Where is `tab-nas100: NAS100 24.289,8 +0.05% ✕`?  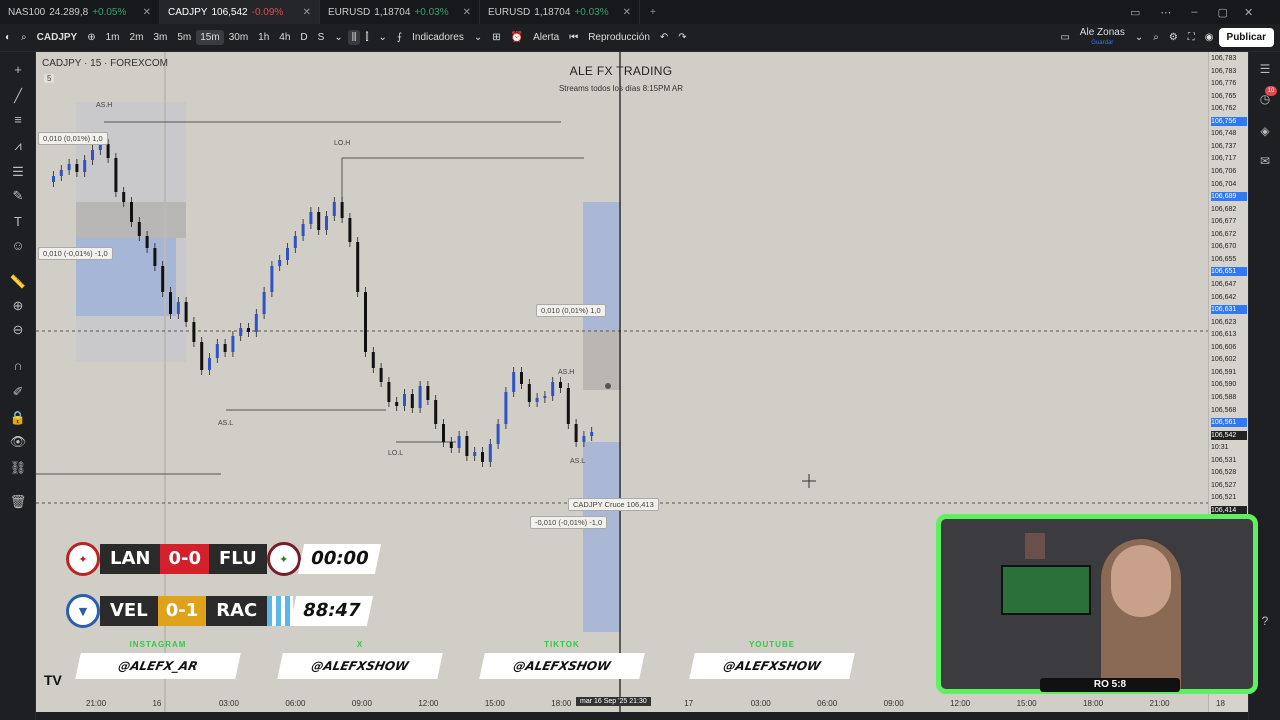
tab-nas100: NAS100 24.289,8 +0.05% ✕ is located at coordinates (80, 12).